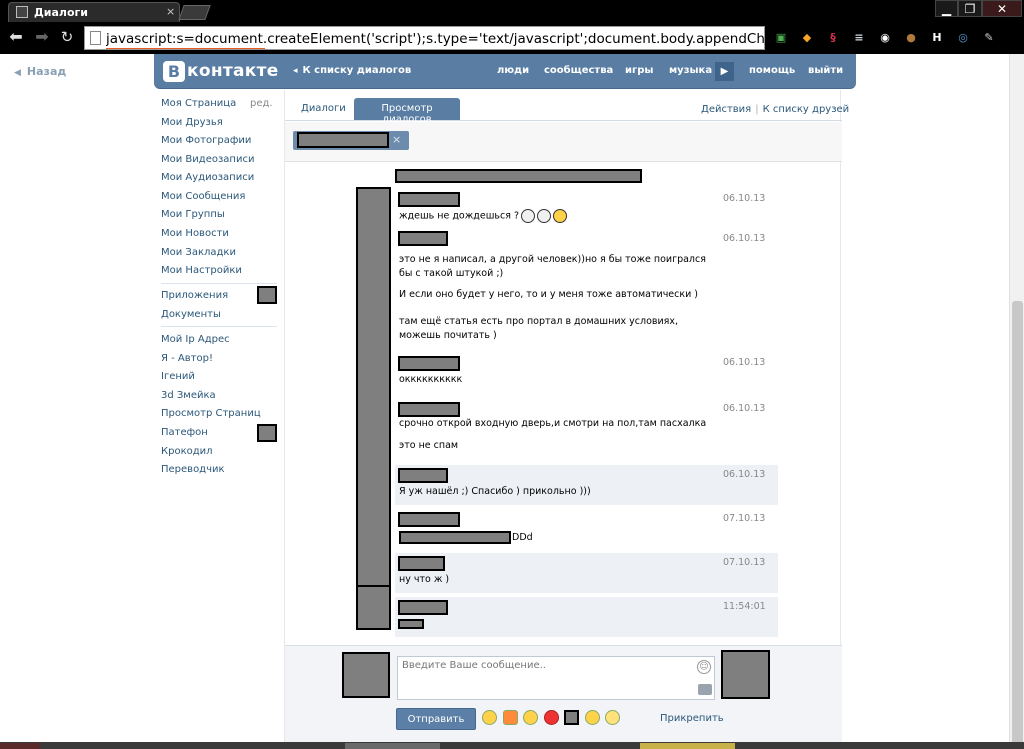 This screenshot has height=749, width=1024. What do you see at coordinates (42, 37) in the screenshot?
I see `browser-forward-icon: ➡` at bounding box center [42, 37].